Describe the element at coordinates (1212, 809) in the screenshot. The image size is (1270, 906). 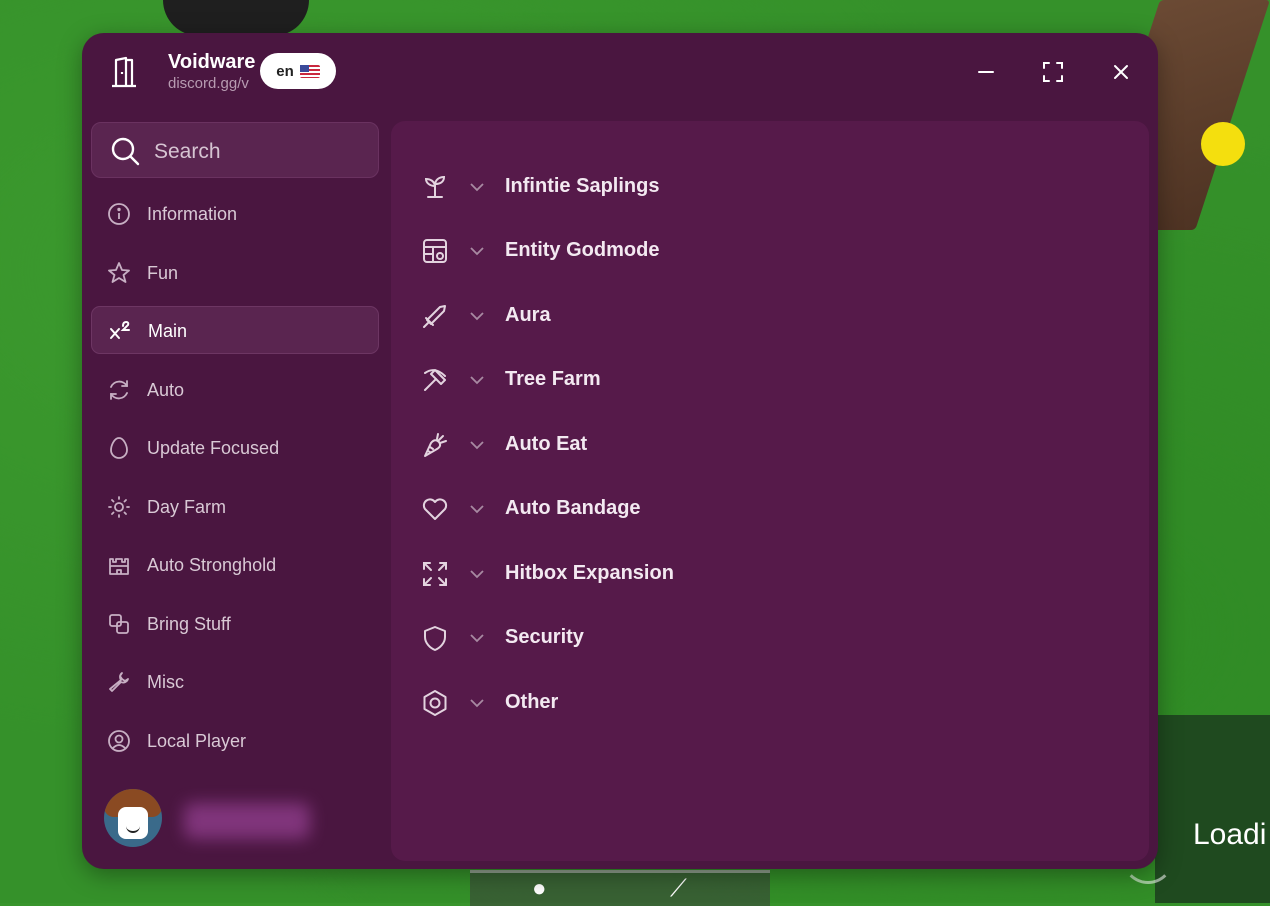
I see `loading-panel` at that location.